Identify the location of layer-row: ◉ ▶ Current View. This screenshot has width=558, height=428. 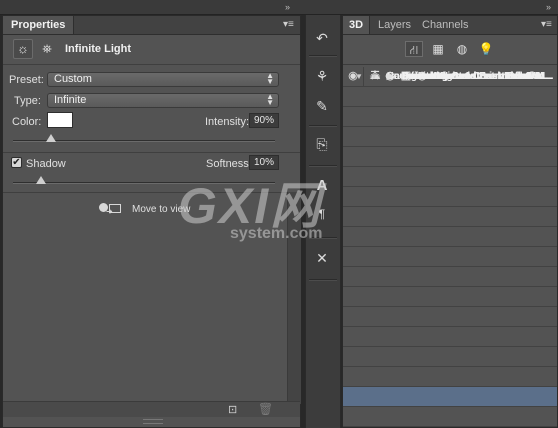
(450, 97).